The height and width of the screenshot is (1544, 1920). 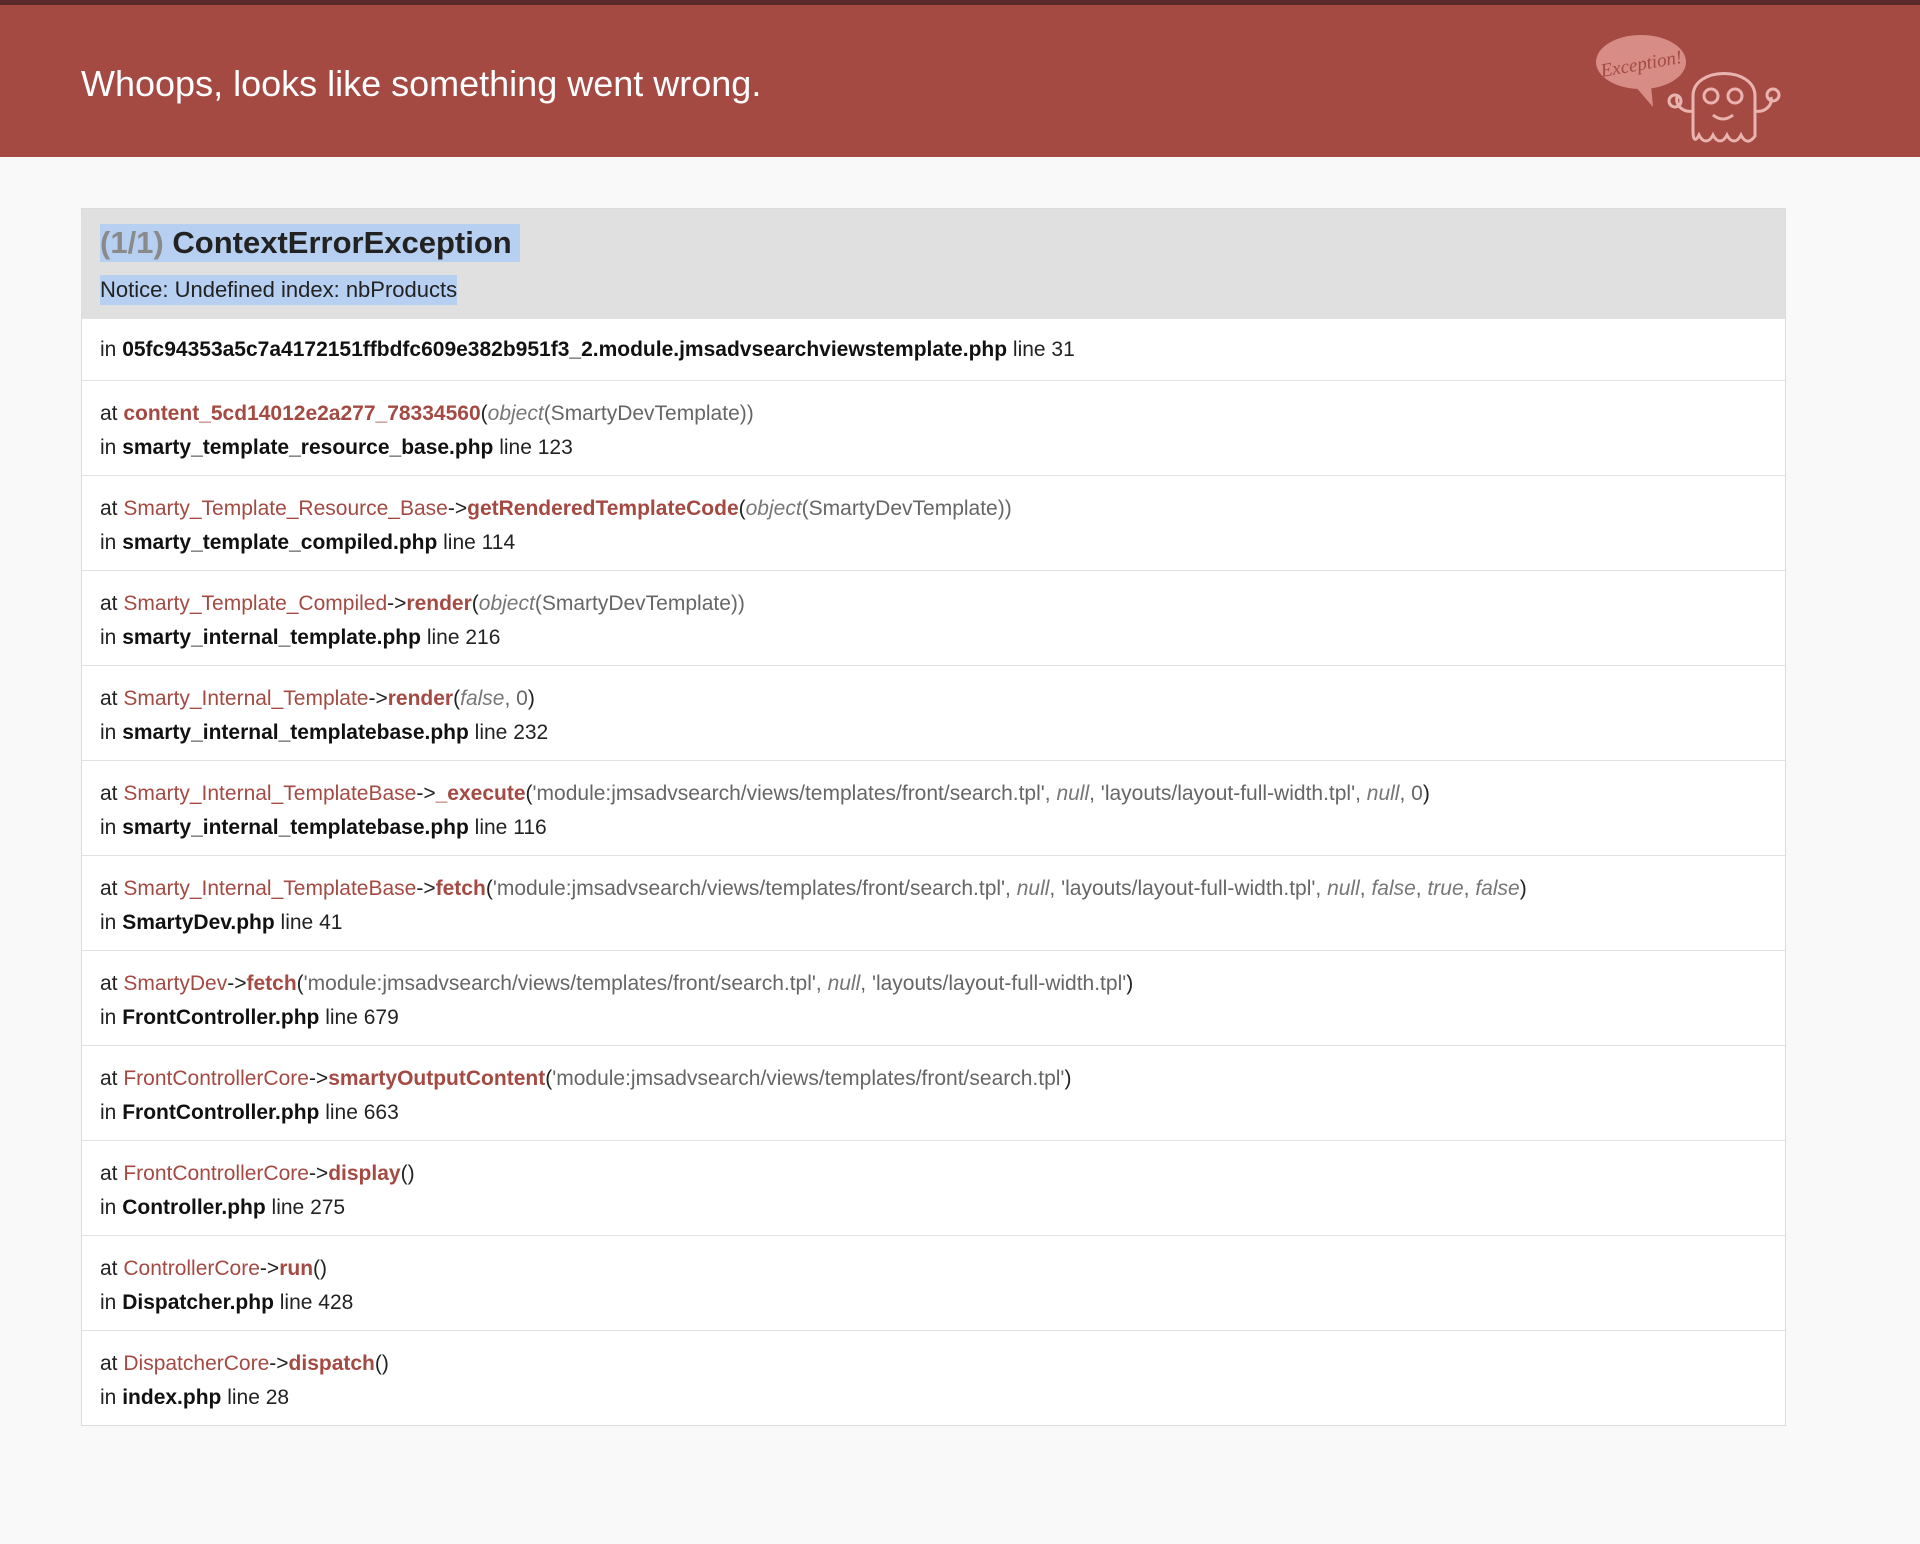 I want to click on frame-function: getRenderedTemplateCode, so click(x=603, y=508).